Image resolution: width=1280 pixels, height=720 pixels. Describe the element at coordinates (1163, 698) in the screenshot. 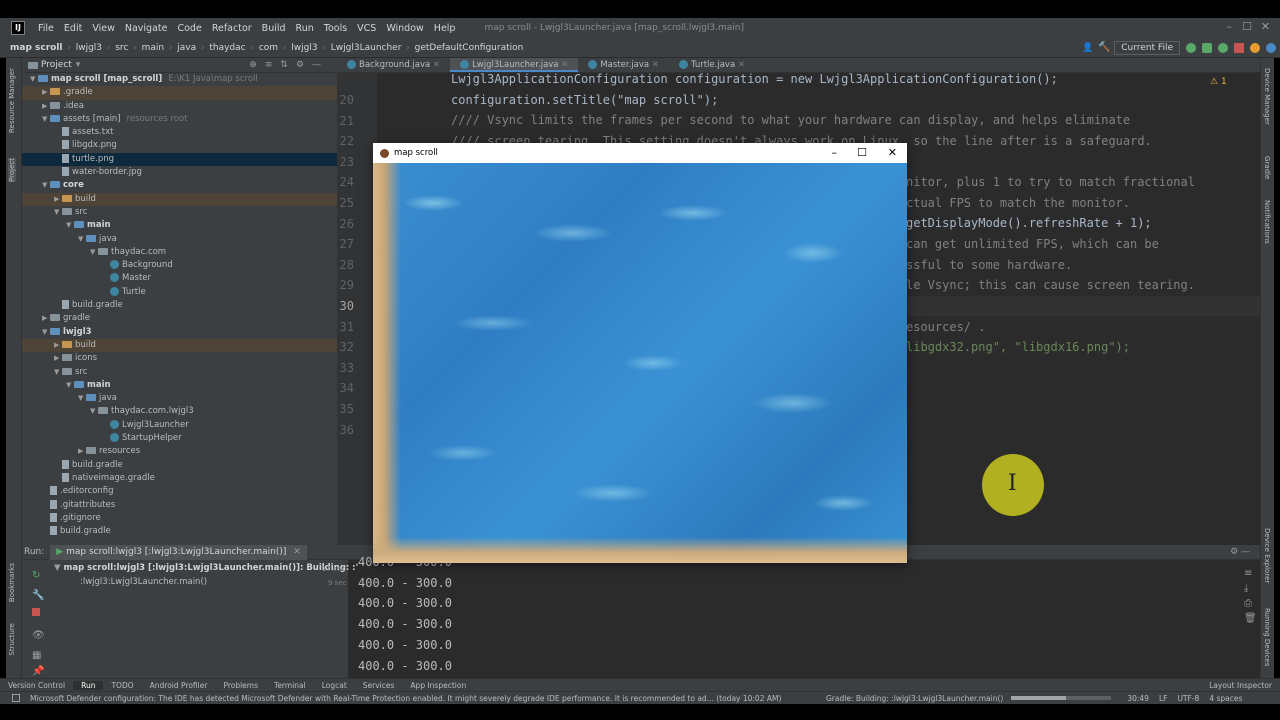

I see `line-separator: LF` at that location.